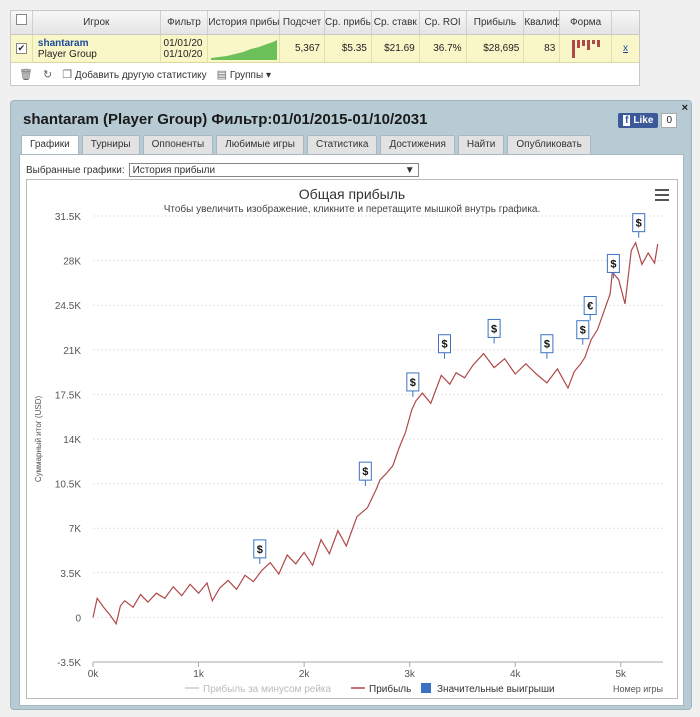 This screenshot has width=700, height=717. I want to click on player-cell: shantaram Player Group, so click(97, 48).